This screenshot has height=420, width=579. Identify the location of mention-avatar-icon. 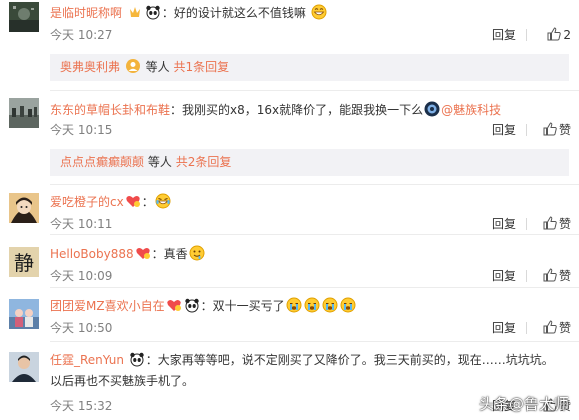
(432, 109).